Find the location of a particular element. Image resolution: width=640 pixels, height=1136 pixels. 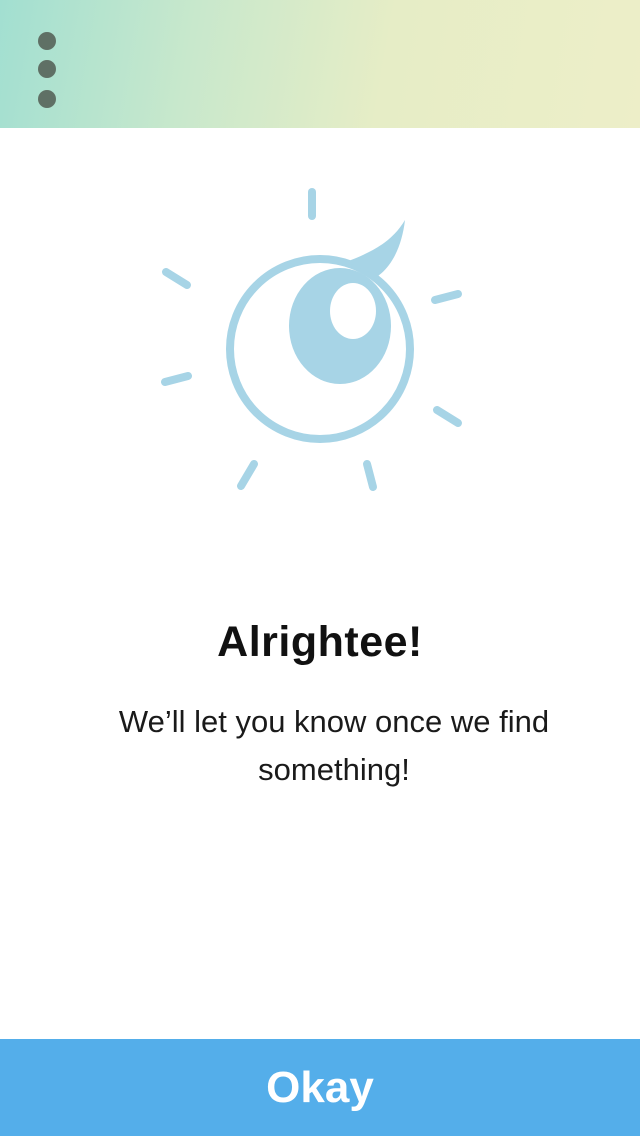

menu-button is located at coordinates (47, 70).